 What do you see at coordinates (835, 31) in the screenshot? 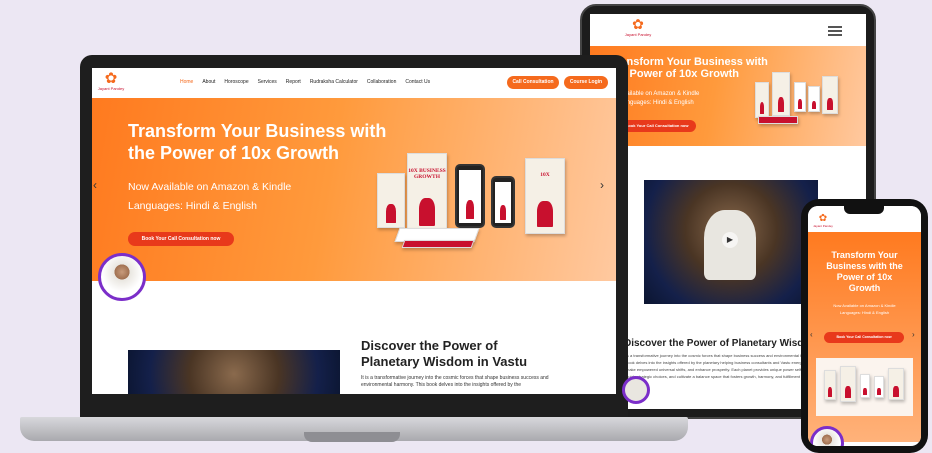
I see `hamburger-icon` at bounding box center [835, 31].